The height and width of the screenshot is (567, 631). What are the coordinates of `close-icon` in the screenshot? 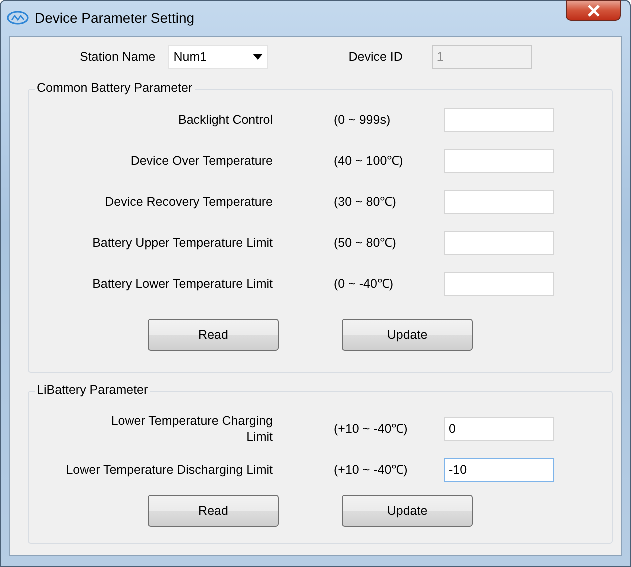 It's located at (593, 10).